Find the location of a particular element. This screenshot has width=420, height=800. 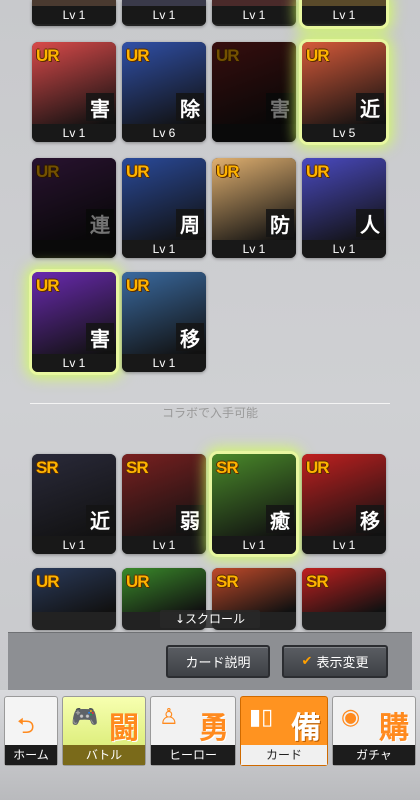

tab-card-kanji: 備 is located at coordinates (306, 728).